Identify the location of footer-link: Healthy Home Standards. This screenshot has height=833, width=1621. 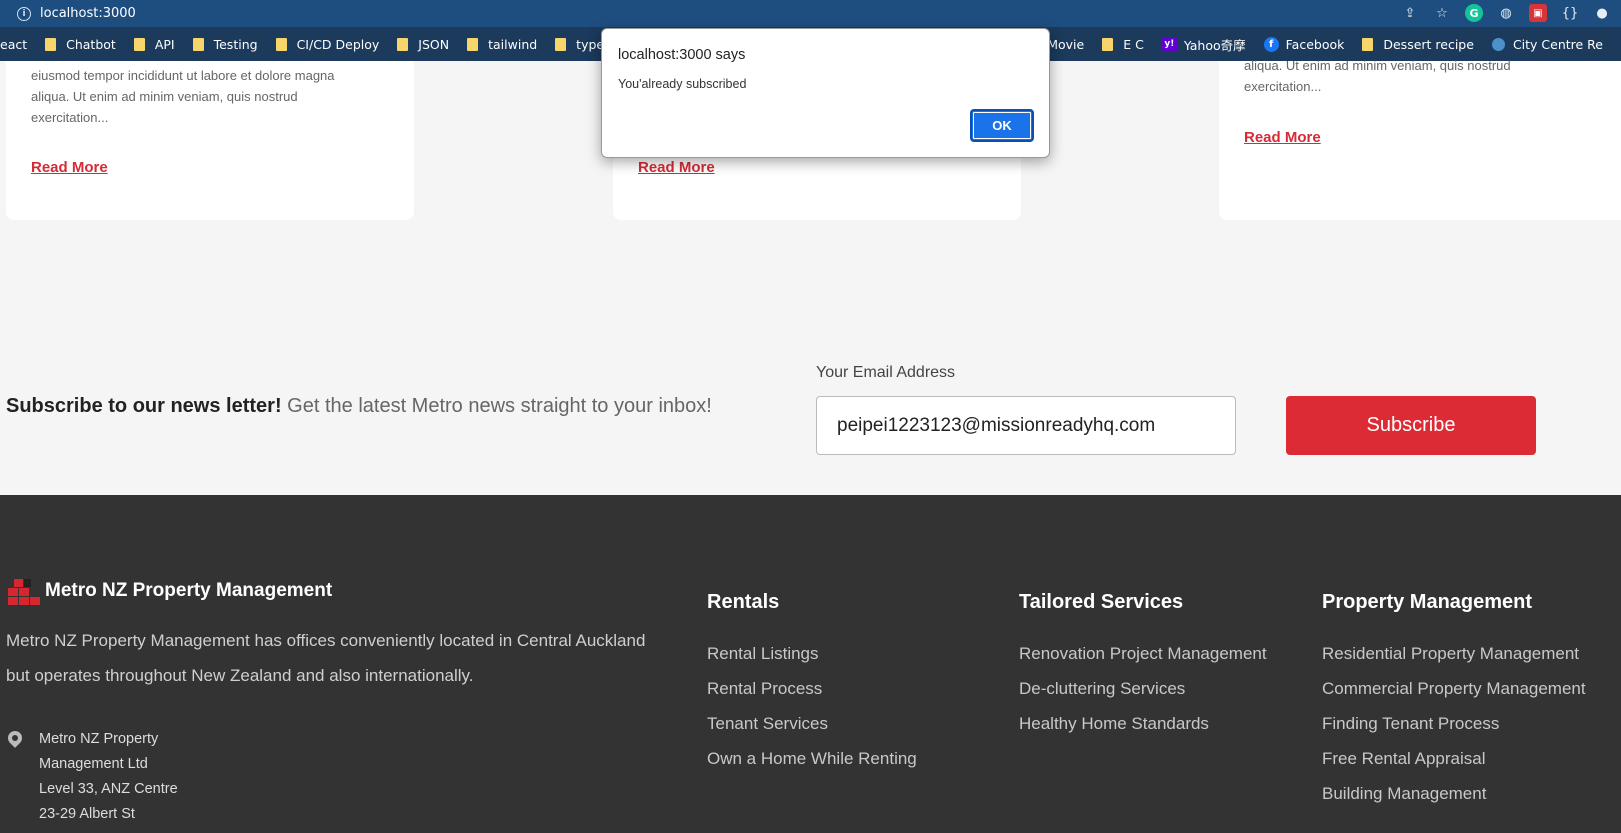
(1143, 723).